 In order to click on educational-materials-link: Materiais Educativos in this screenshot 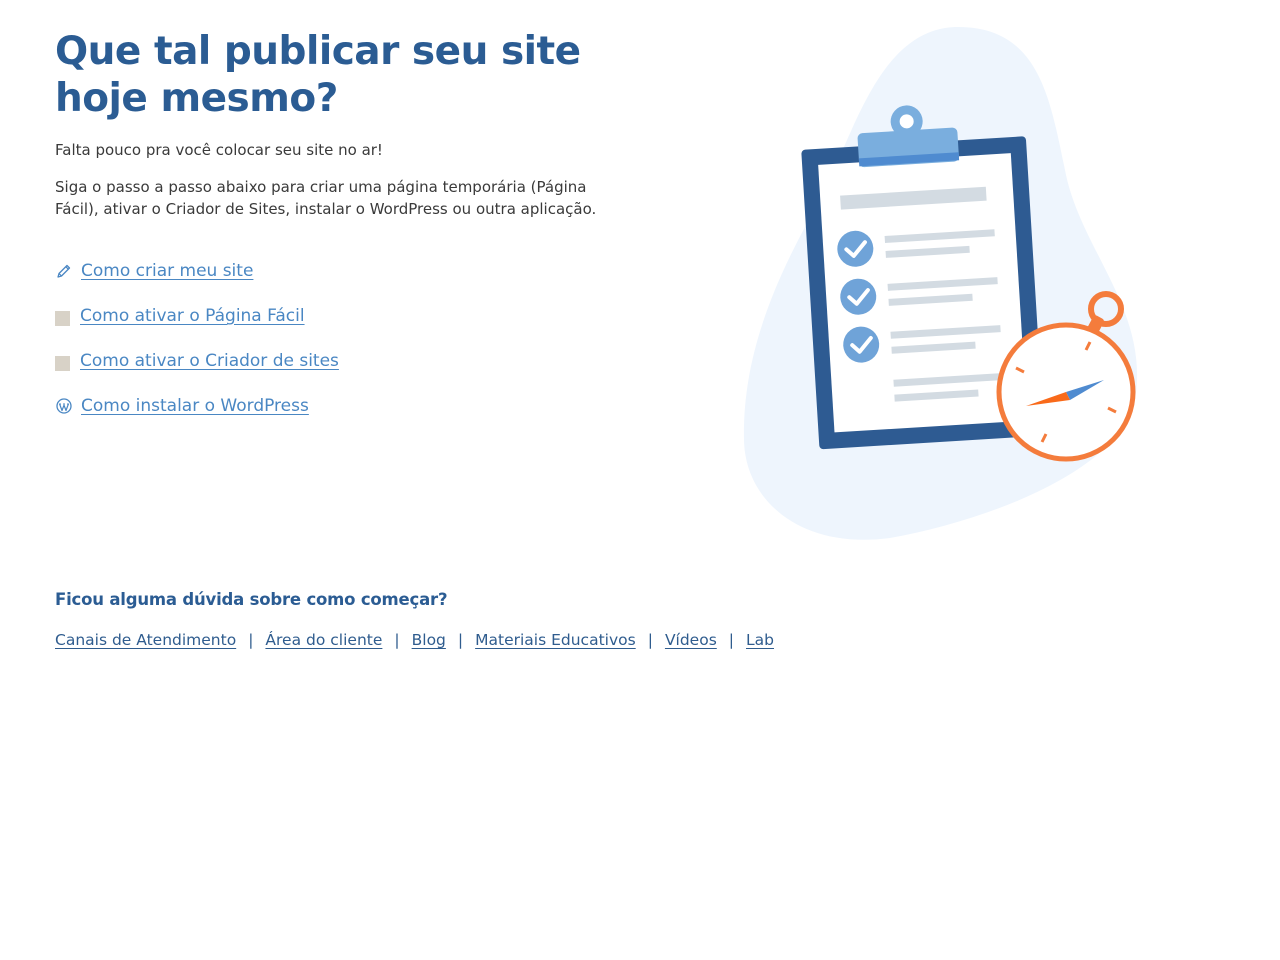, I will do `click(555, 640)`.